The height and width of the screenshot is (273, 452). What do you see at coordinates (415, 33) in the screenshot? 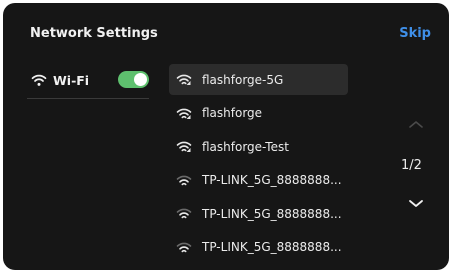
I see `skip-button: Skip` at bounding box center [415, 33].